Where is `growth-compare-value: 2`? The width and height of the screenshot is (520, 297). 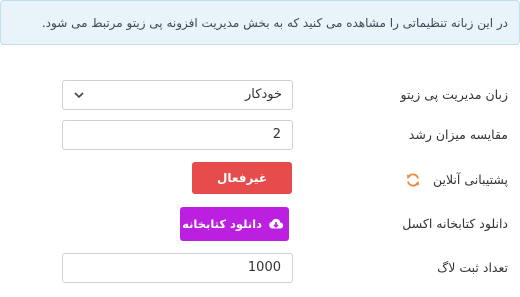 growth-compare-value: 2 is located at coordinates (276, 134).